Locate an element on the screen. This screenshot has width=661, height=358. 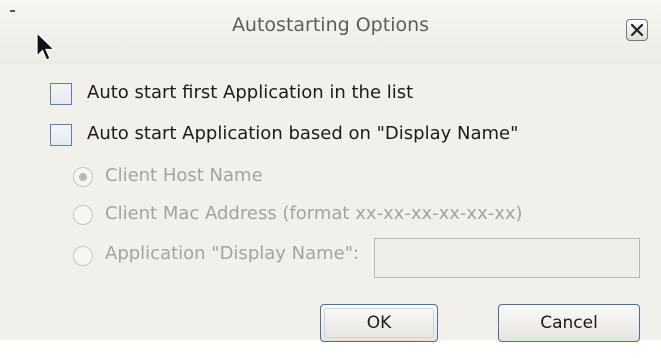
radio-client-host-name is located at coordinates (83, 177).